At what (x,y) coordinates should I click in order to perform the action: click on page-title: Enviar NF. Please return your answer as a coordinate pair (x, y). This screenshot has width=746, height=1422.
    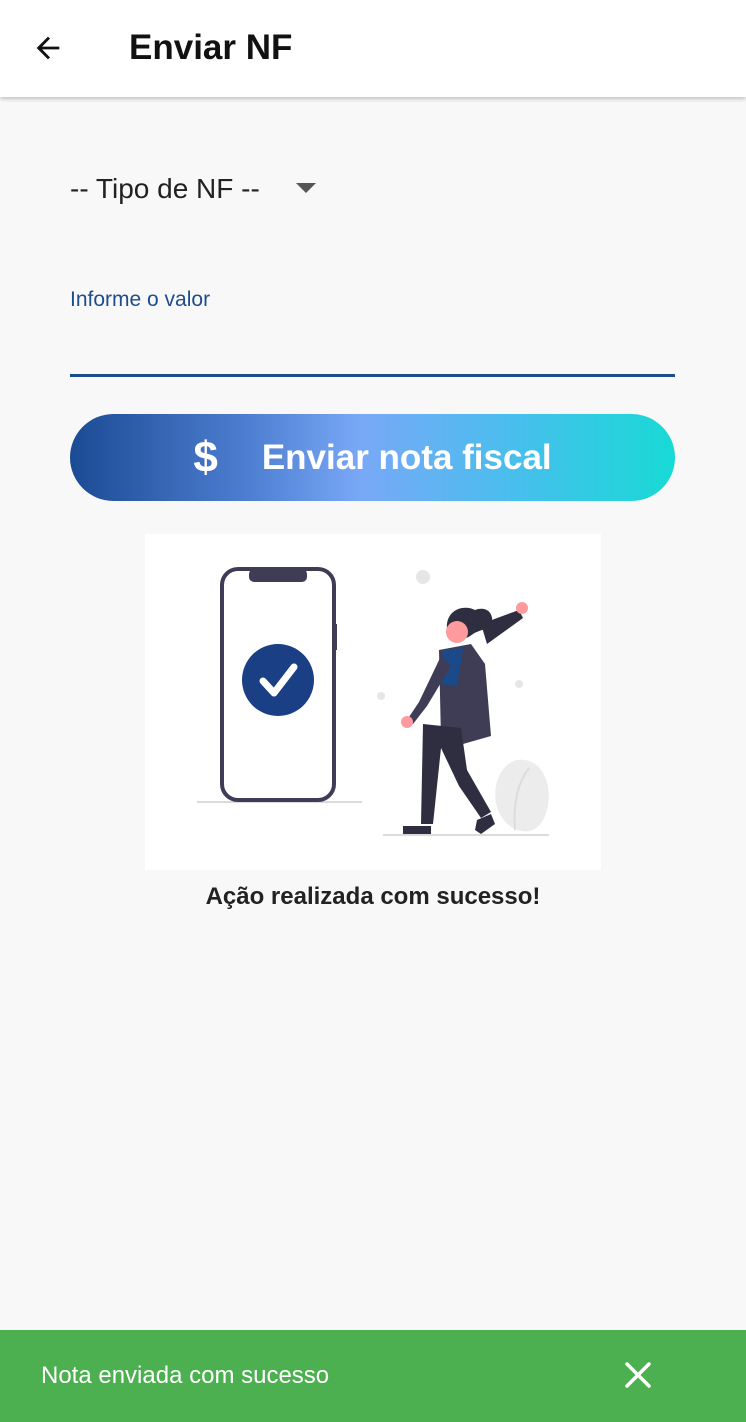
    Looking at the image, I should click on (211, 47).